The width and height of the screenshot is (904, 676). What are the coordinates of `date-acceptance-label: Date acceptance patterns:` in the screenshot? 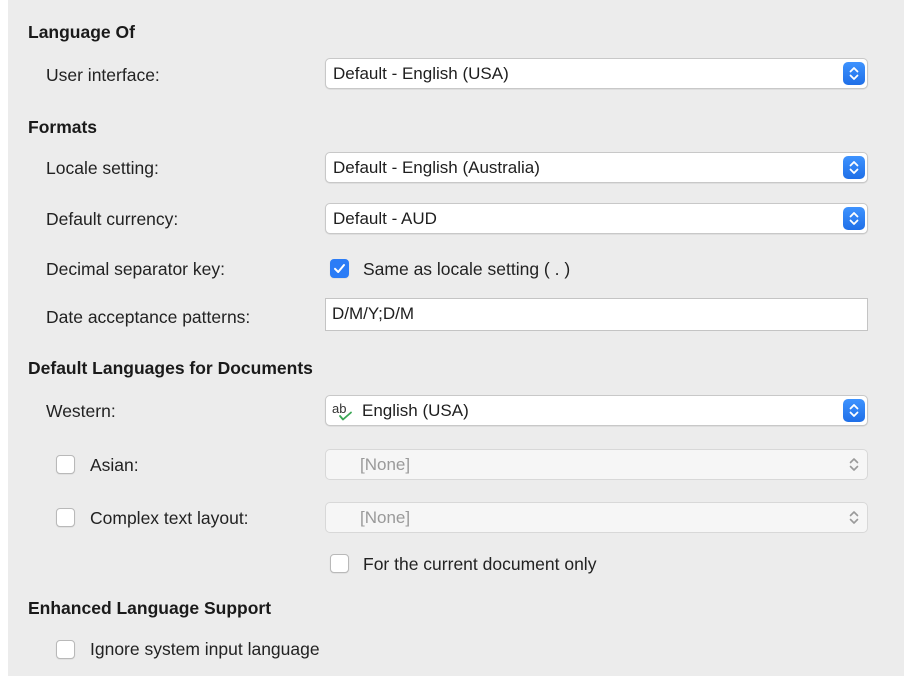 It's located at (148, 317).